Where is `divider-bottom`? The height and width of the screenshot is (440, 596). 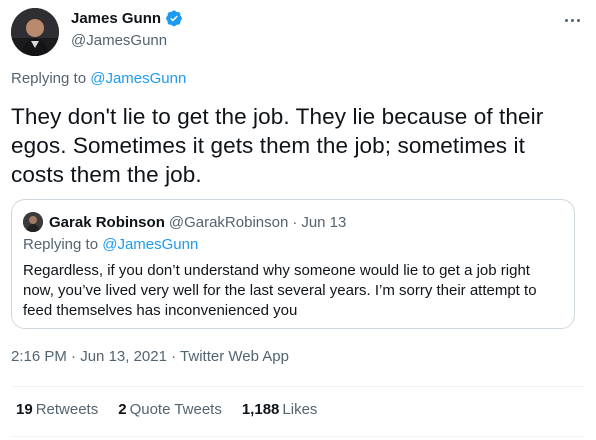
divider-bottom is located at coordinates (298, 436).